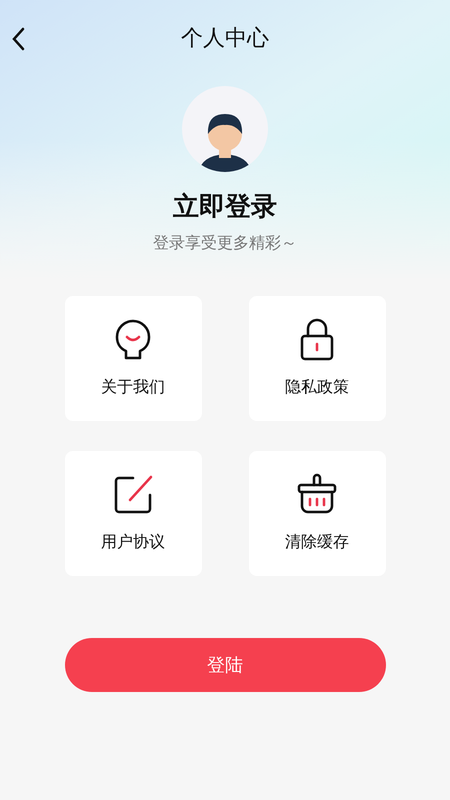 The height and width of the screenshot is (800, 450). I want to click on login-prompt: 立即登录, so click(225, 206).